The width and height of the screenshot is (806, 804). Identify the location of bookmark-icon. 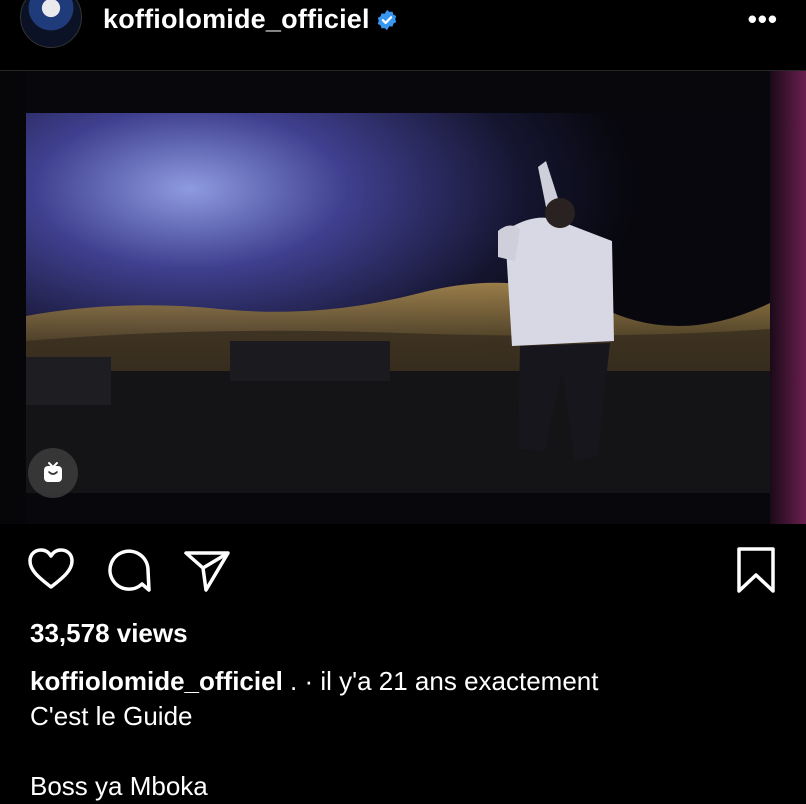
(756, 570).